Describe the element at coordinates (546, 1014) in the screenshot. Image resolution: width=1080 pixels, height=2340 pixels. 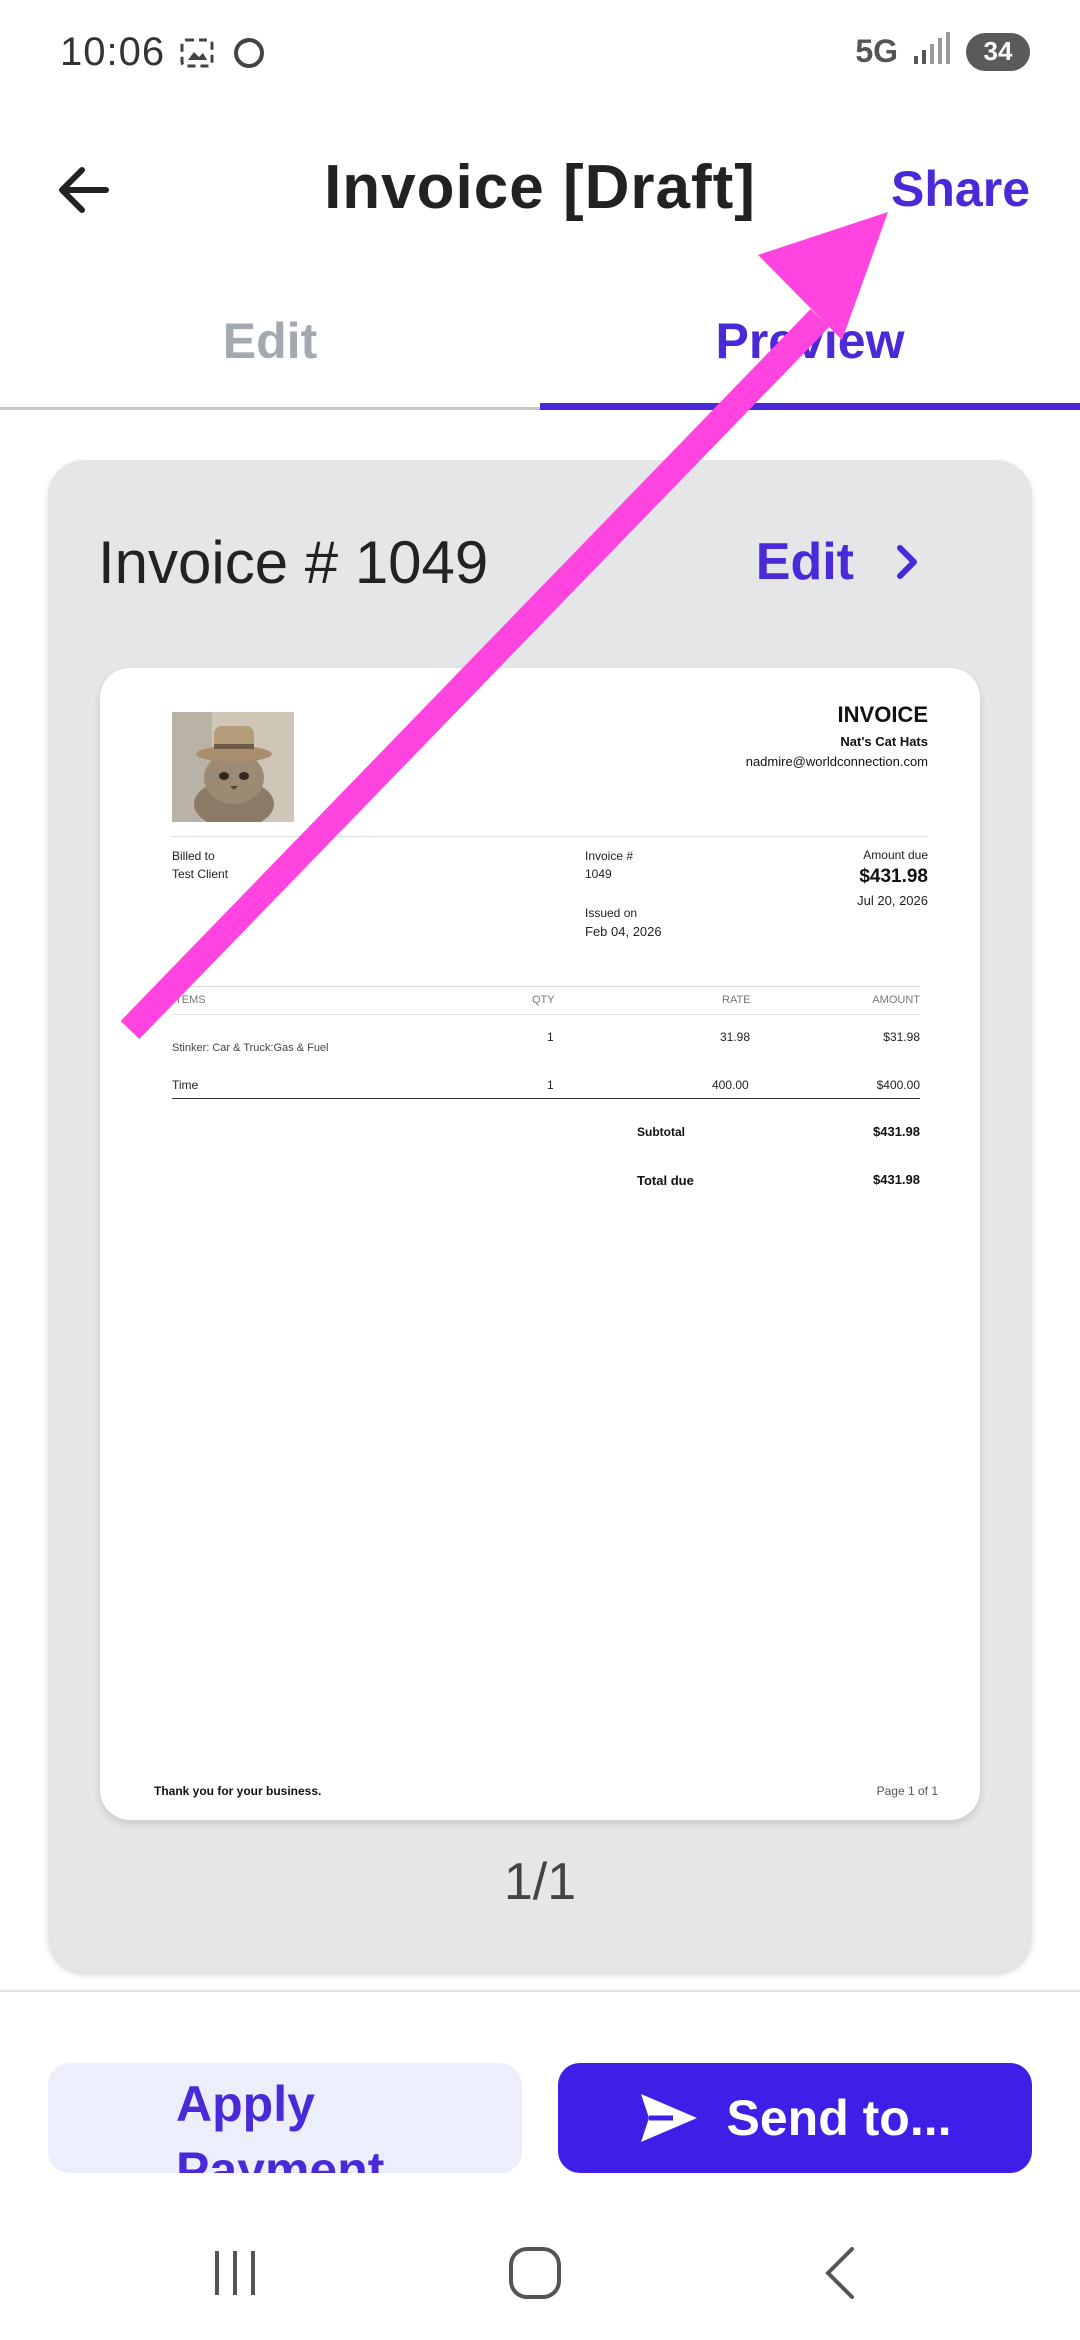
I see `table-header-rule` at that location.